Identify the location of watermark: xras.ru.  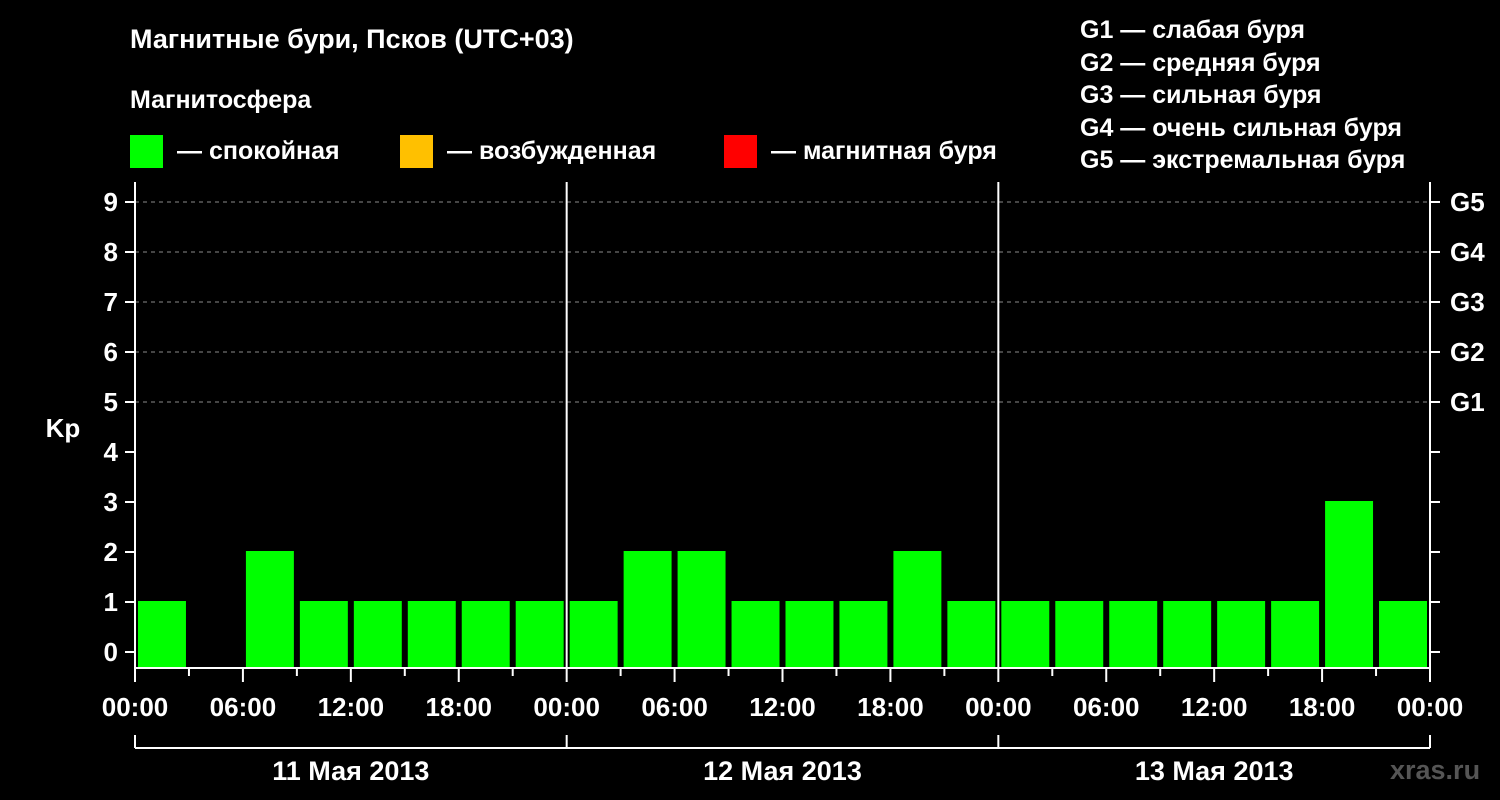
(1435, 770).